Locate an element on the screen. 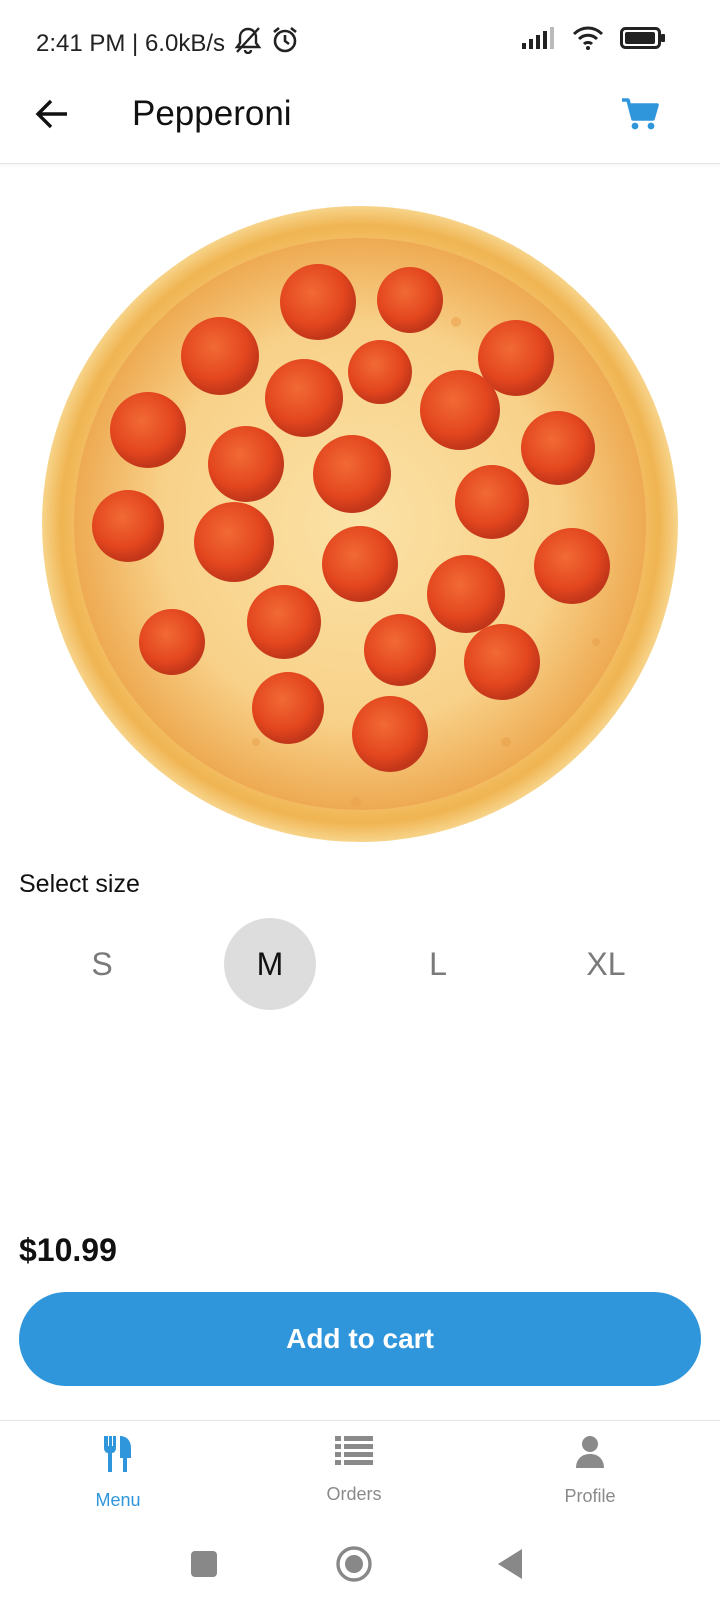  bottom-nav: Menu Orders Profile is located at coordinates (360, 1475).